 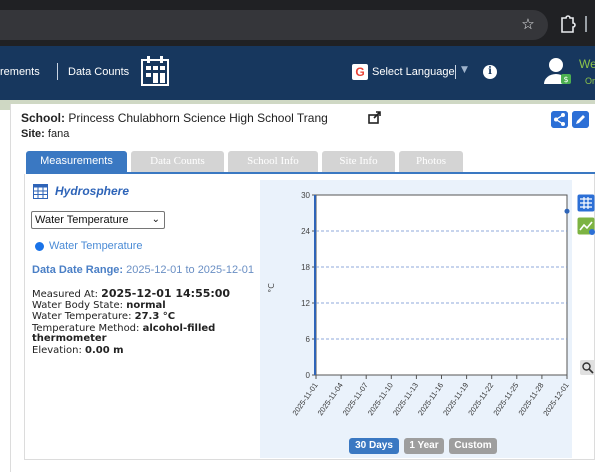 What do you see at coordinates (40, 191) in the screenshot?
I see `table-grid-icon` at bounding box center [40, 191].